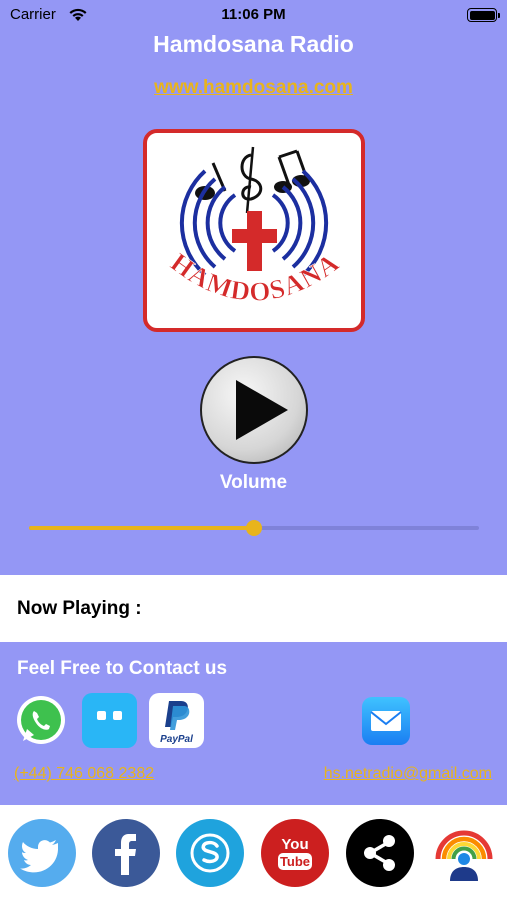 The height and width of the screenshot is (900, 507). What do you see at coordinates (254, 226) in the screenshot?
I see `hamdosana-logo: HAMDOSANA` at bounding box center [254, 226].